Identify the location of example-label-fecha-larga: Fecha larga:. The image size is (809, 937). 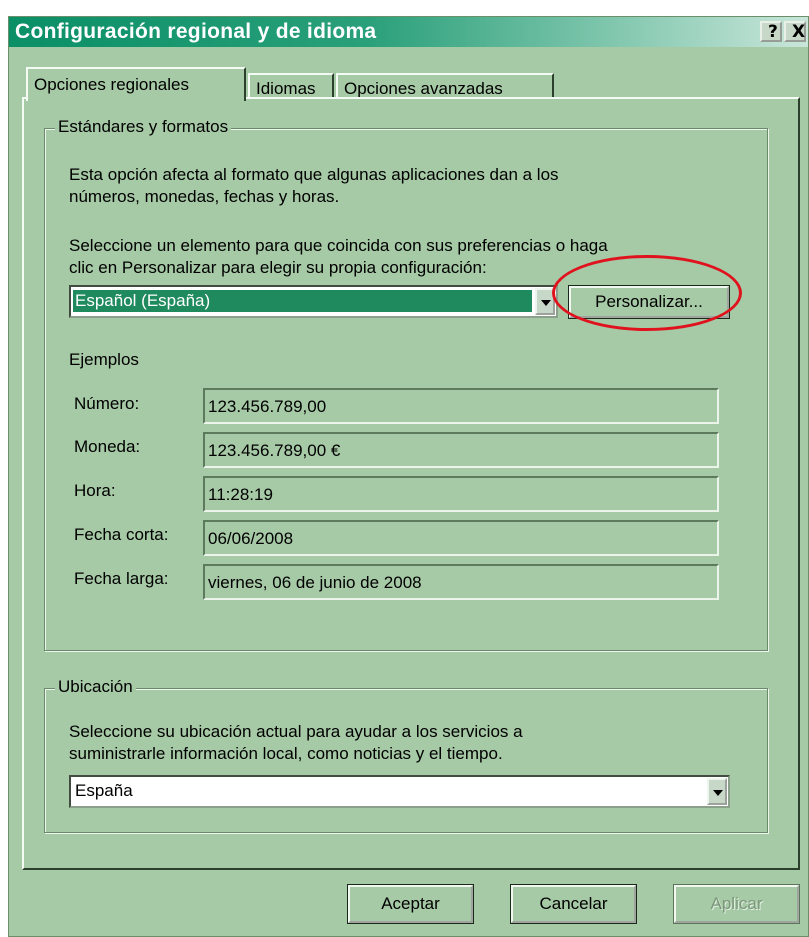
(121, 578).